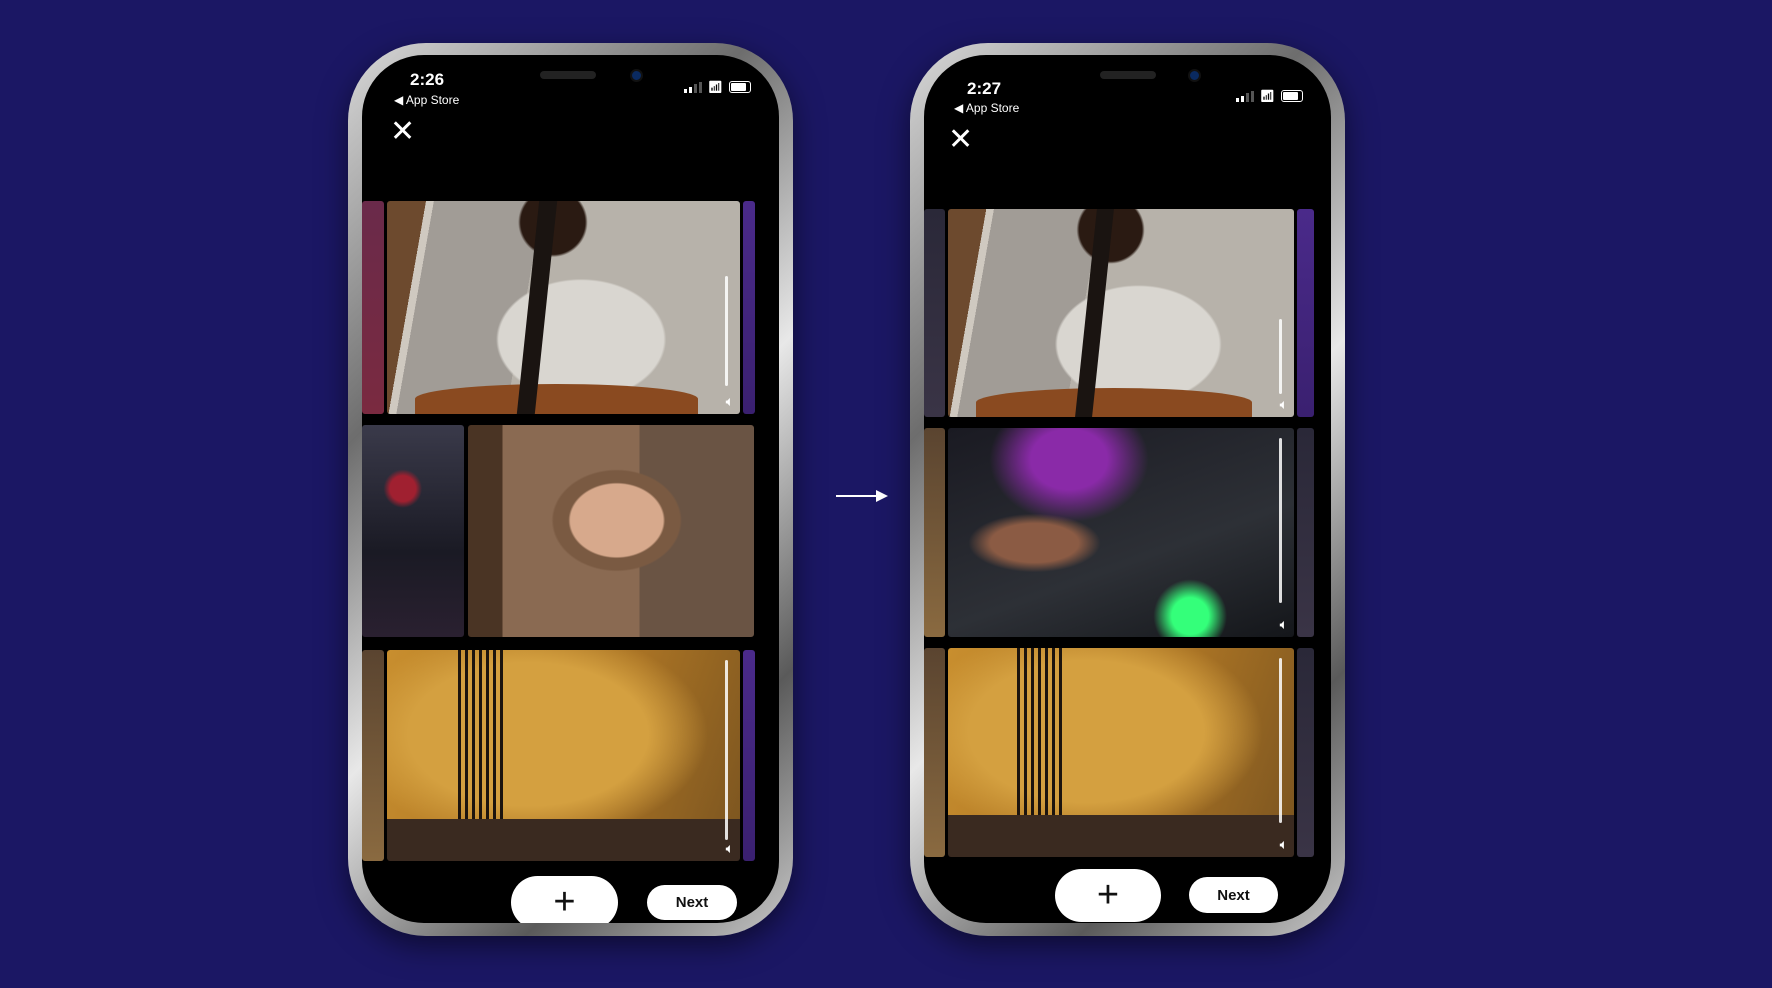 The height and width of the screenshot is (988, 1772). I want to click on arrow-right-icon, so click(862, 496).